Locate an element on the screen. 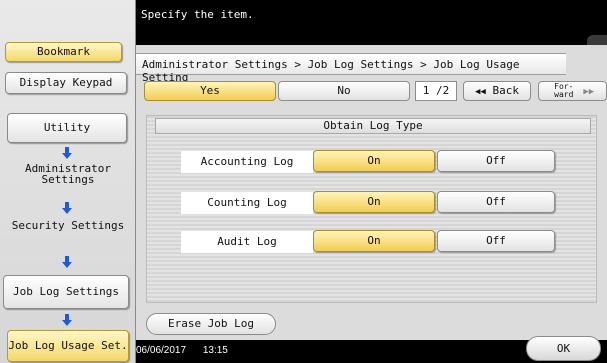 The width and height of the screenshot is (607, 363). job-log-usage-set-label: Job Log Usage Set. is located at coordinates (68, 345).